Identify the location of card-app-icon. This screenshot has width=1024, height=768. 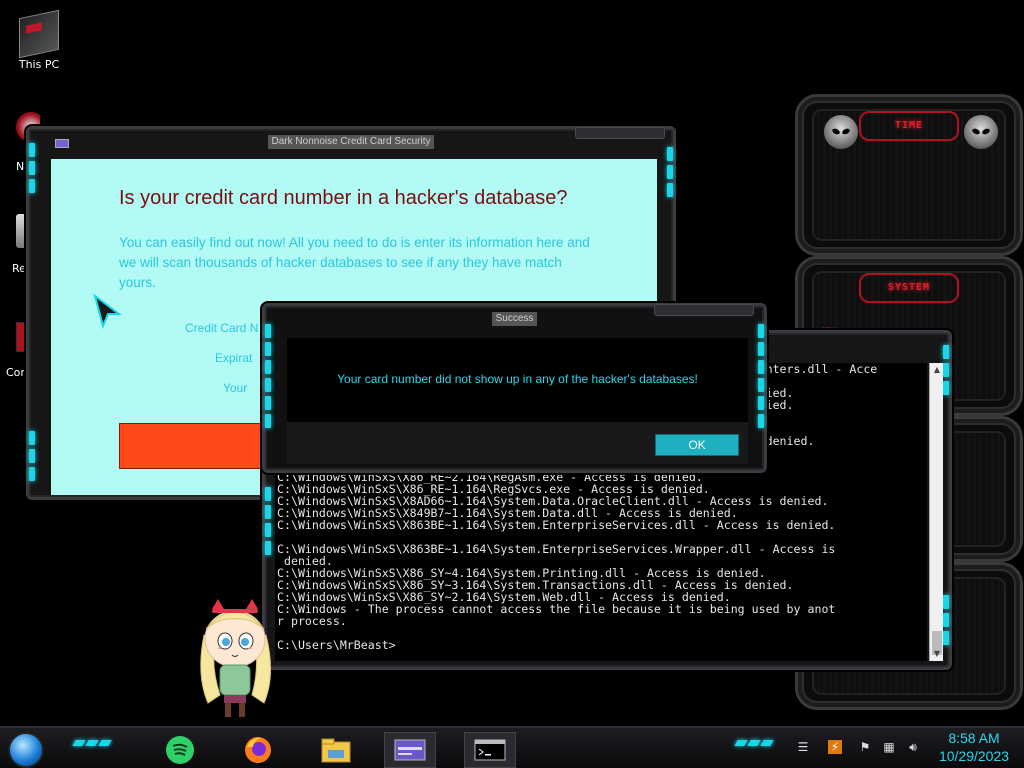
(410, 750).